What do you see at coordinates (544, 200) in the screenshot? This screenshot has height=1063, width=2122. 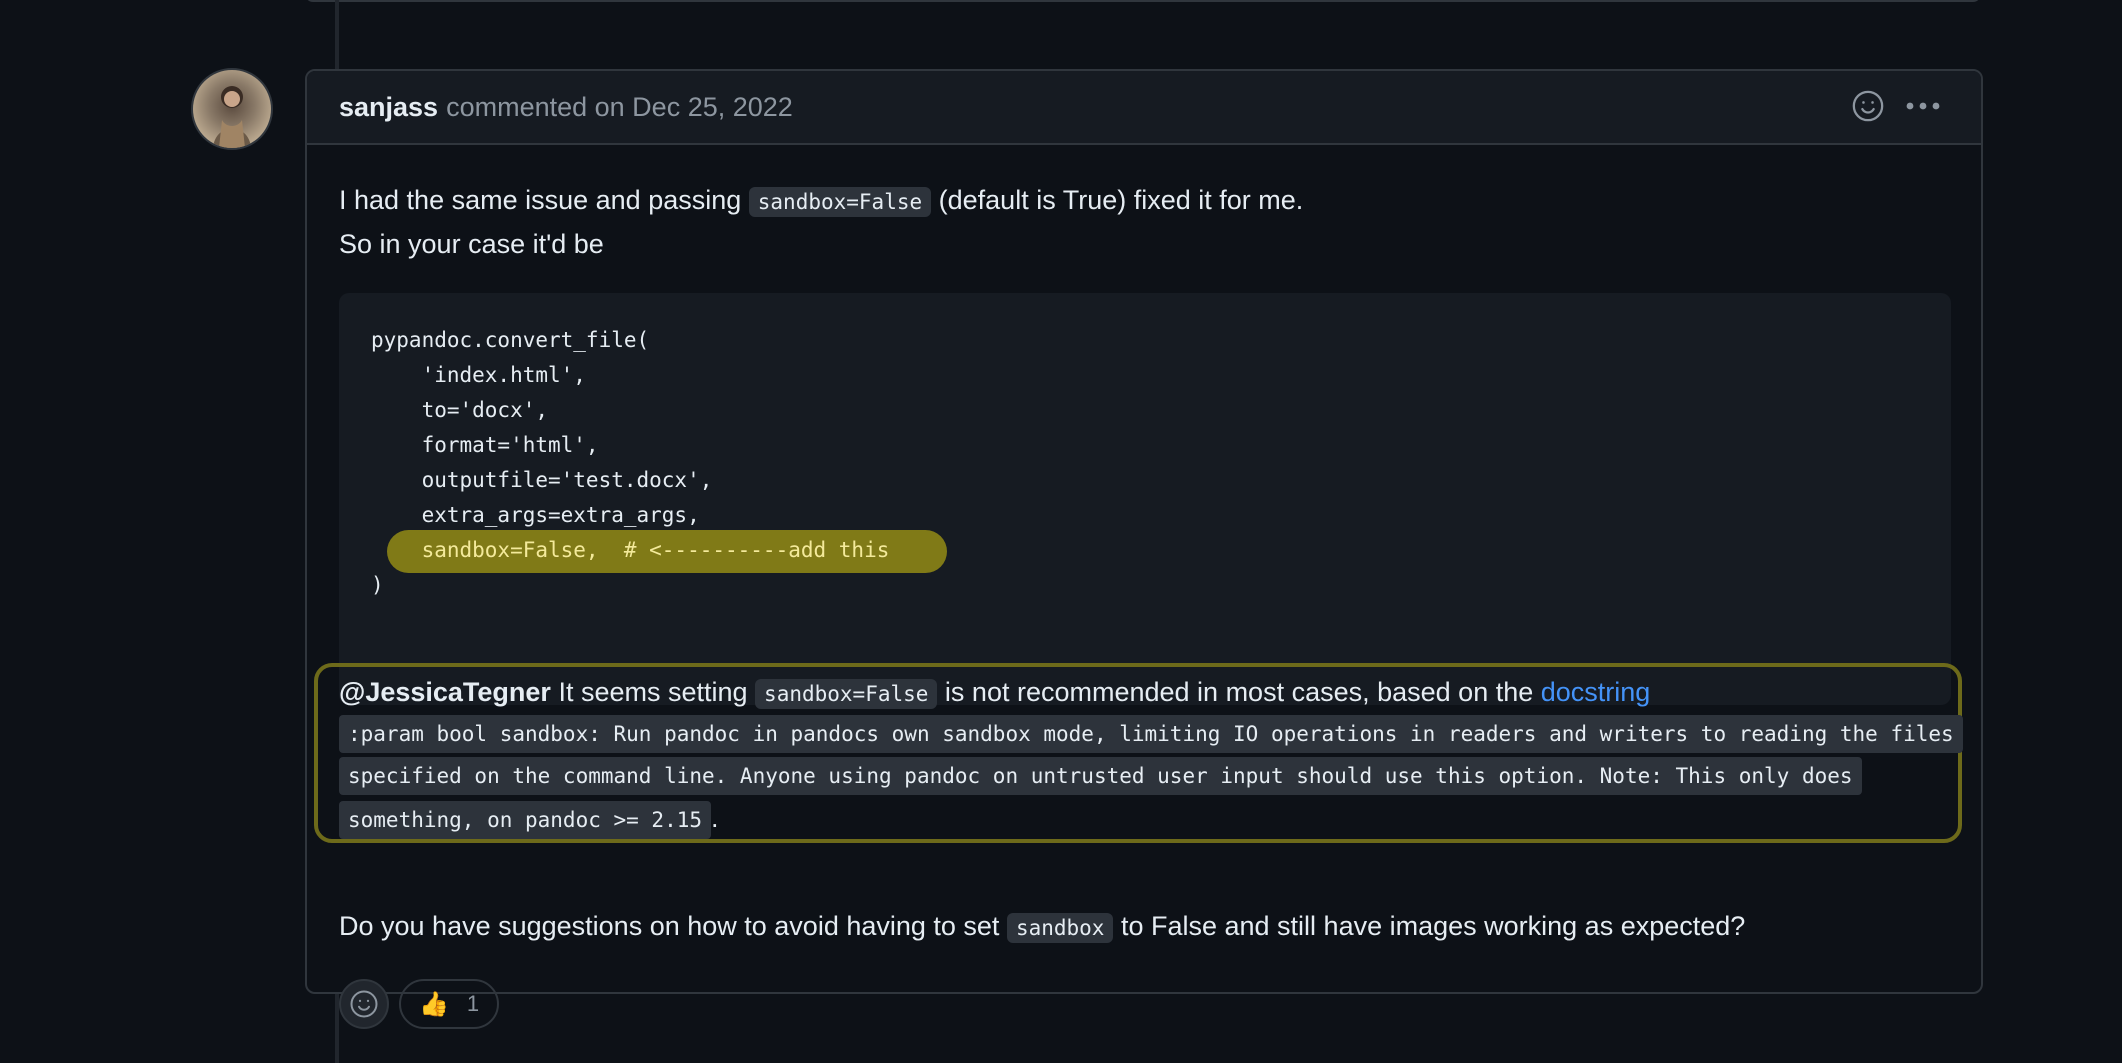 I see `para1-text: I had the same issue and passing` at bounding box center [544, 200].